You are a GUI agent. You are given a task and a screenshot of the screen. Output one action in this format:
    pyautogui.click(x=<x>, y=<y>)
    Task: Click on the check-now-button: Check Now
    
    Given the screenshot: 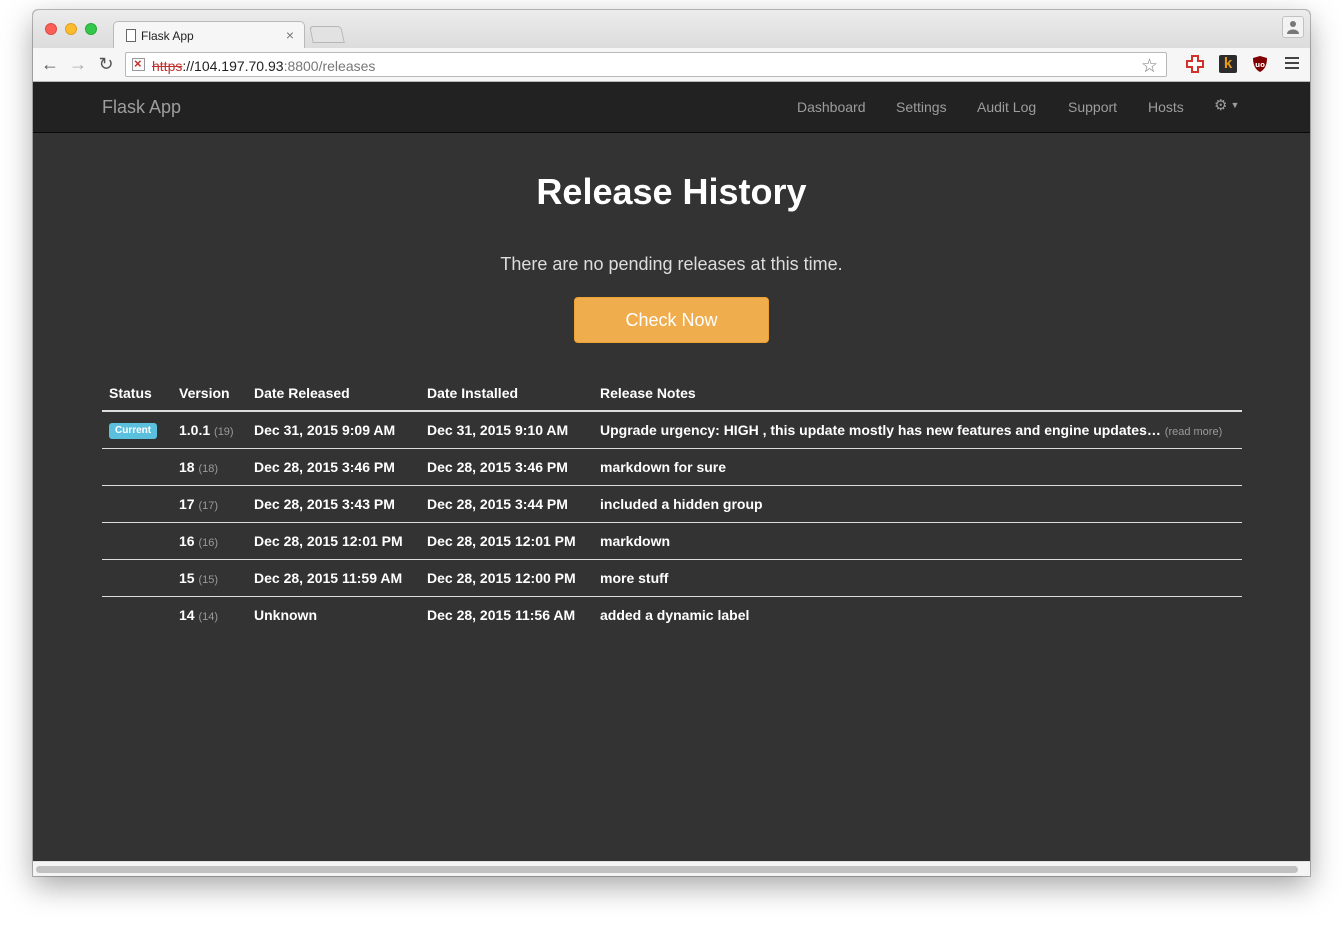 What is the action you would take?
    pyautogui.click(x=671, y=320)
    